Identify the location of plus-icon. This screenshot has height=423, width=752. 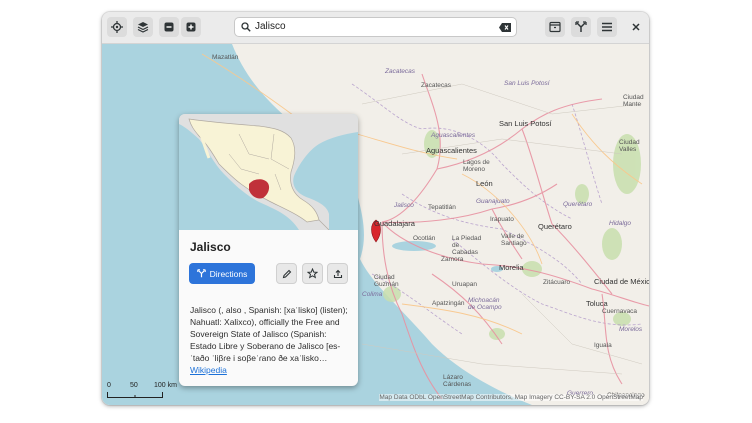
(191, 27).